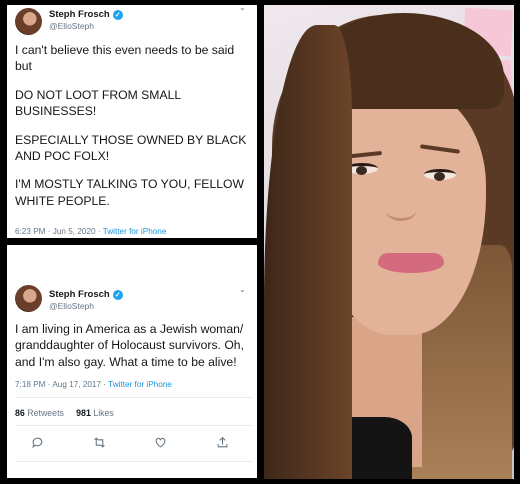 The image size is (520, 484). What do you see at coordinates (59, 231) in the screenshot?
I see `tweet-timestamp: 6:23 PM · Jun 5, 2020 ·` at bounding box center [59, 231].